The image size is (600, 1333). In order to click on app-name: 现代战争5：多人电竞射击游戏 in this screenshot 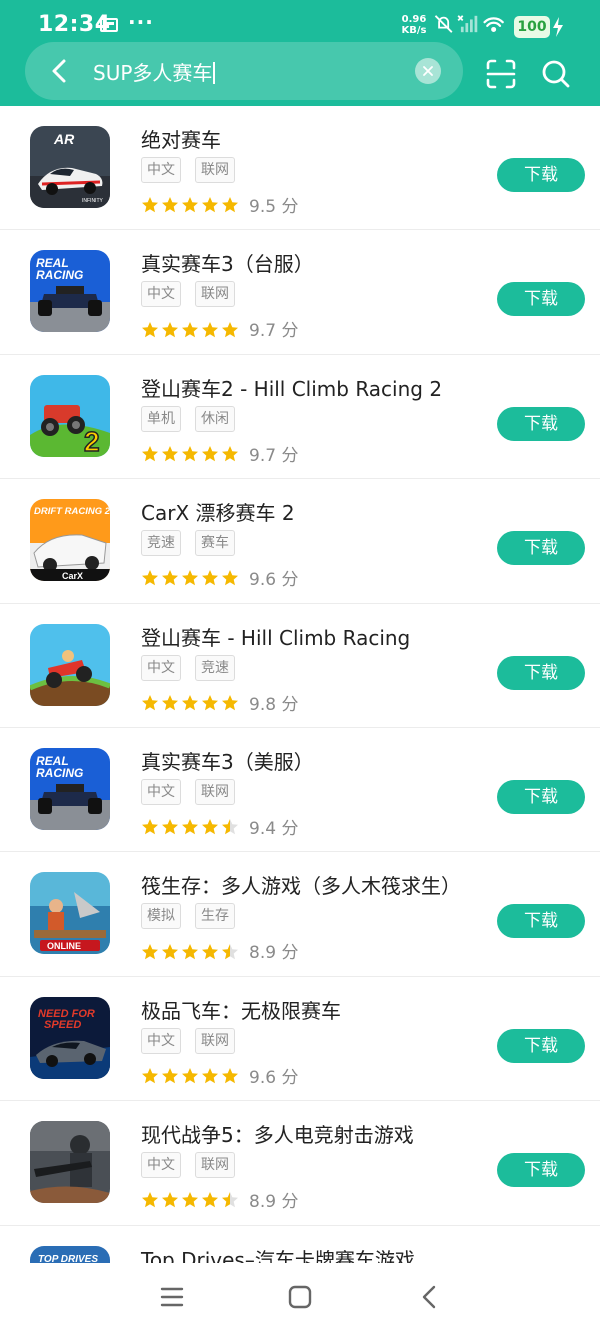, I will do `click(277, 1133)`.